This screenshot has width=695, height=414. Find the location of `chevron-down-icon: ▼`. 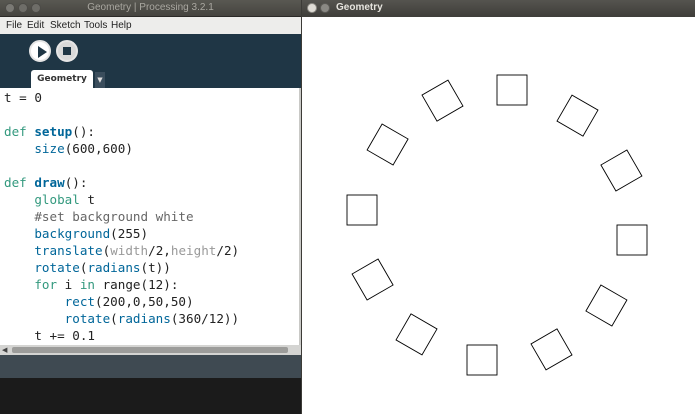

chevron-down-icon: ▼ is located at coordinates (100, 80).